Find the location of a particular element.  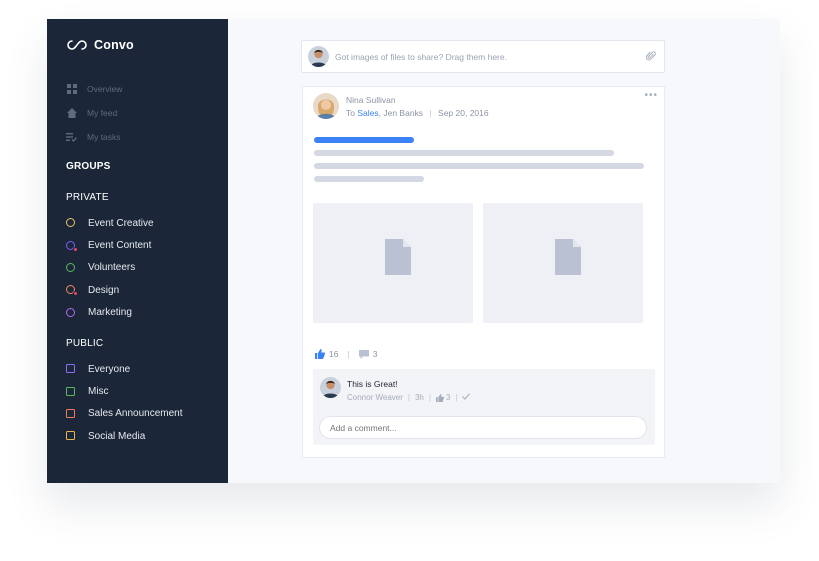

like-button: 16 is located at coordinates (326, 354).